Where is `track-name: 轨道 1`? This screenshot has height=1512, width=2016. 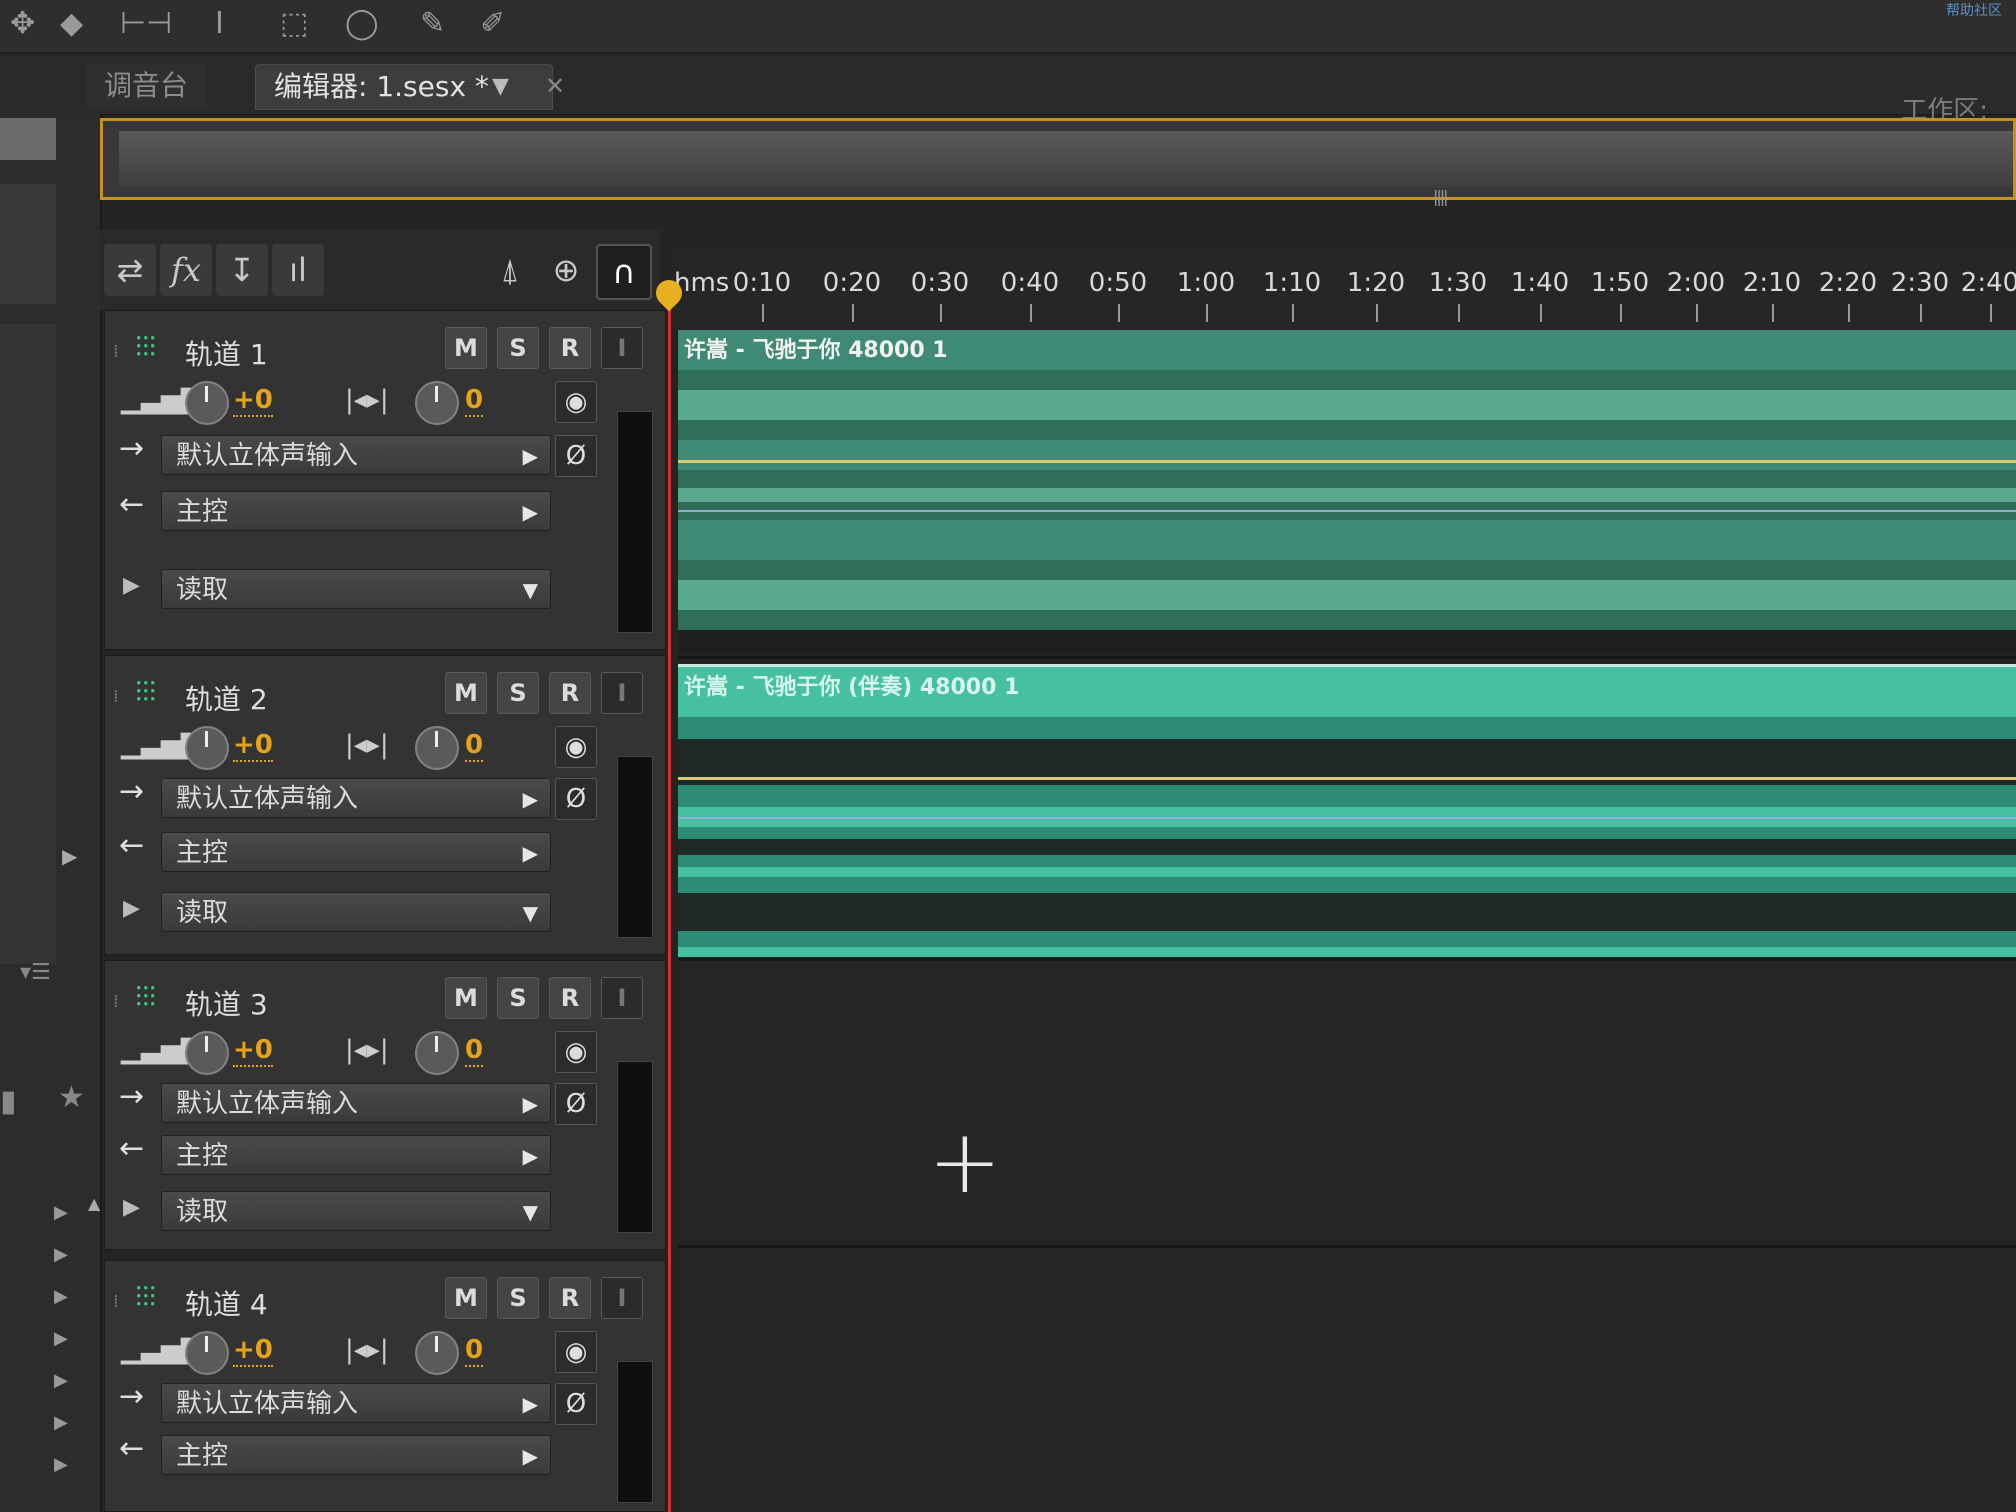
track-name: 轨道 1 is located at coordinates (226, 353).